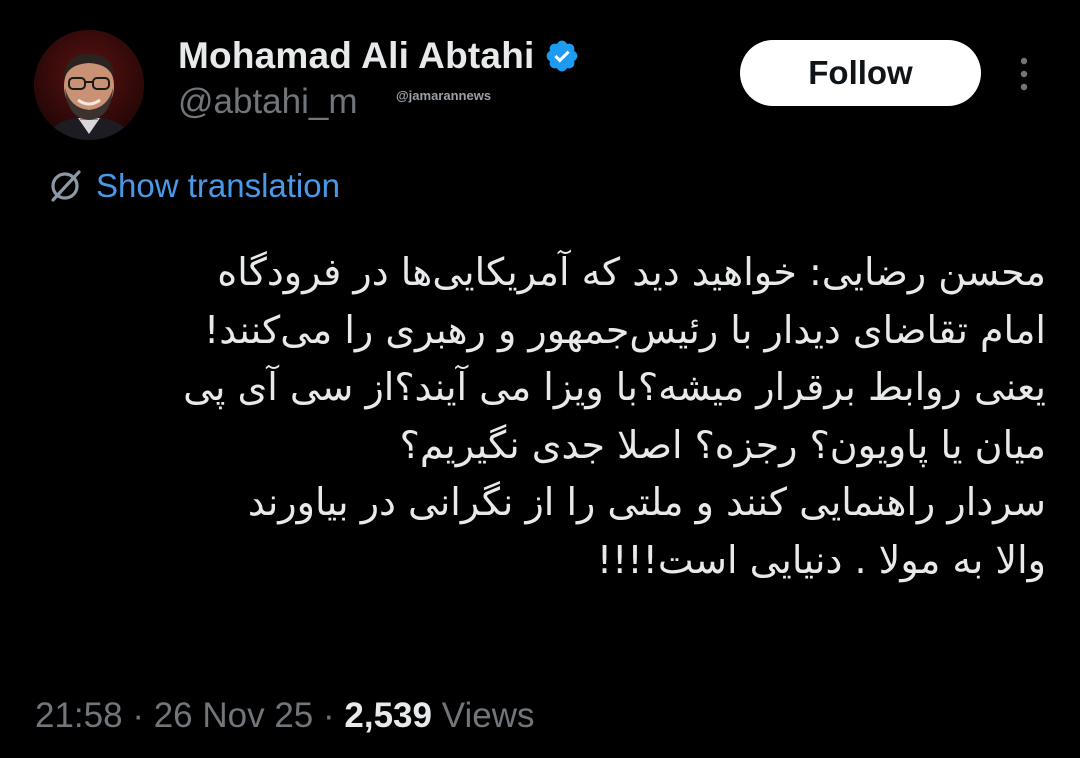 Image resolution: width=1080 pixels, height=758 pixels. Describe the element at coordinates (356, 56) in the screenshot. I see `author-display-name: Mohamad Ali Abtahi` at that location.